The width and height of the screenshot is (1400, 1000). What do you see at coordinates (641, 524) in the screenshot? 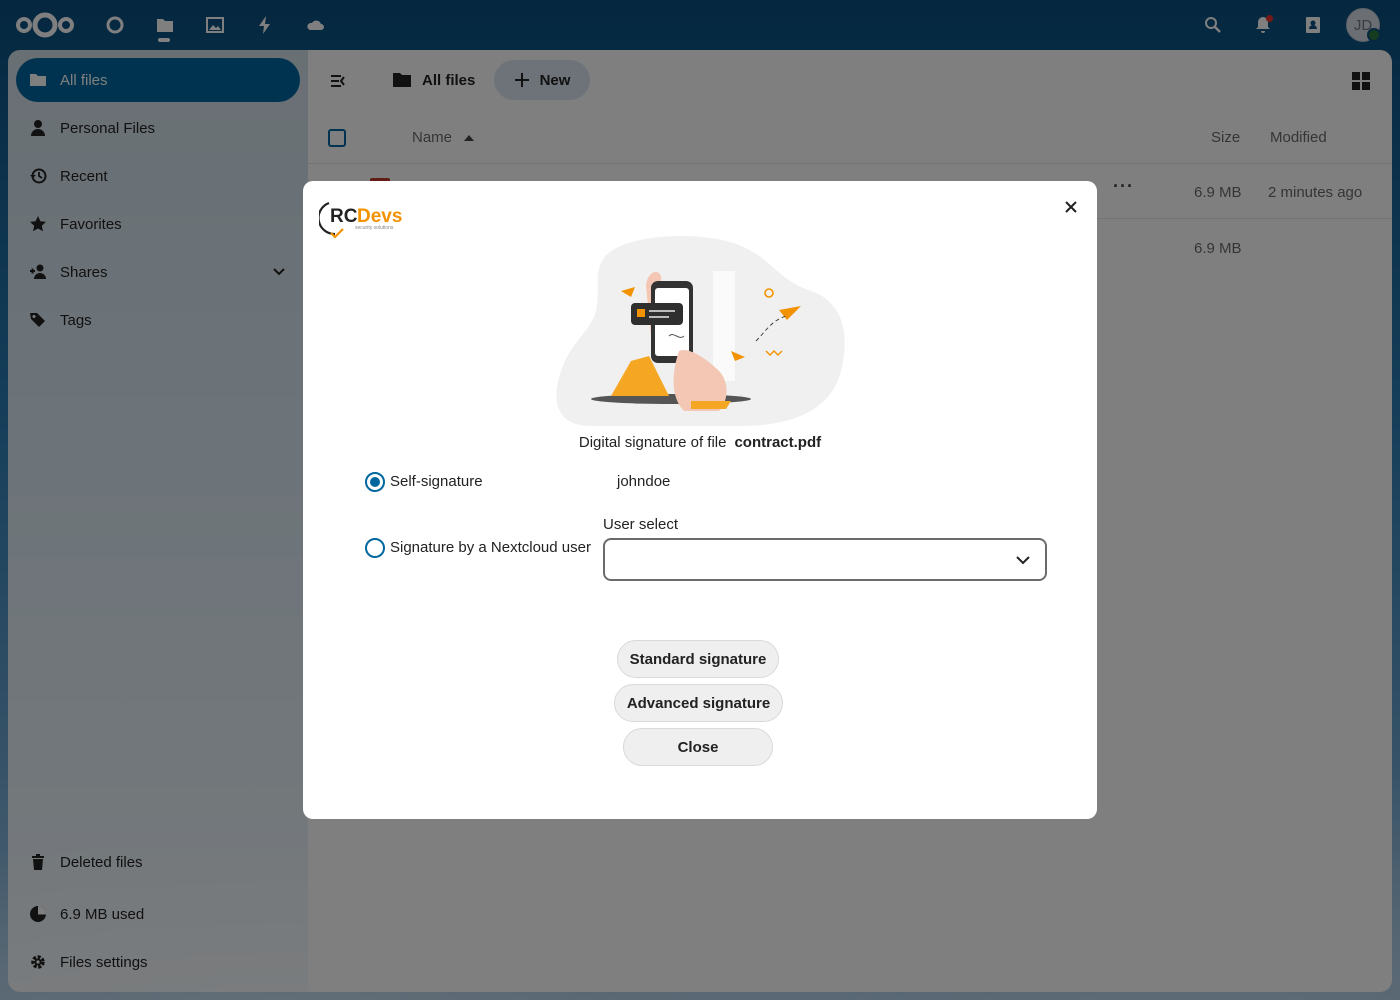
I see `user-select-label: User select` at bounding box center [641, 524].